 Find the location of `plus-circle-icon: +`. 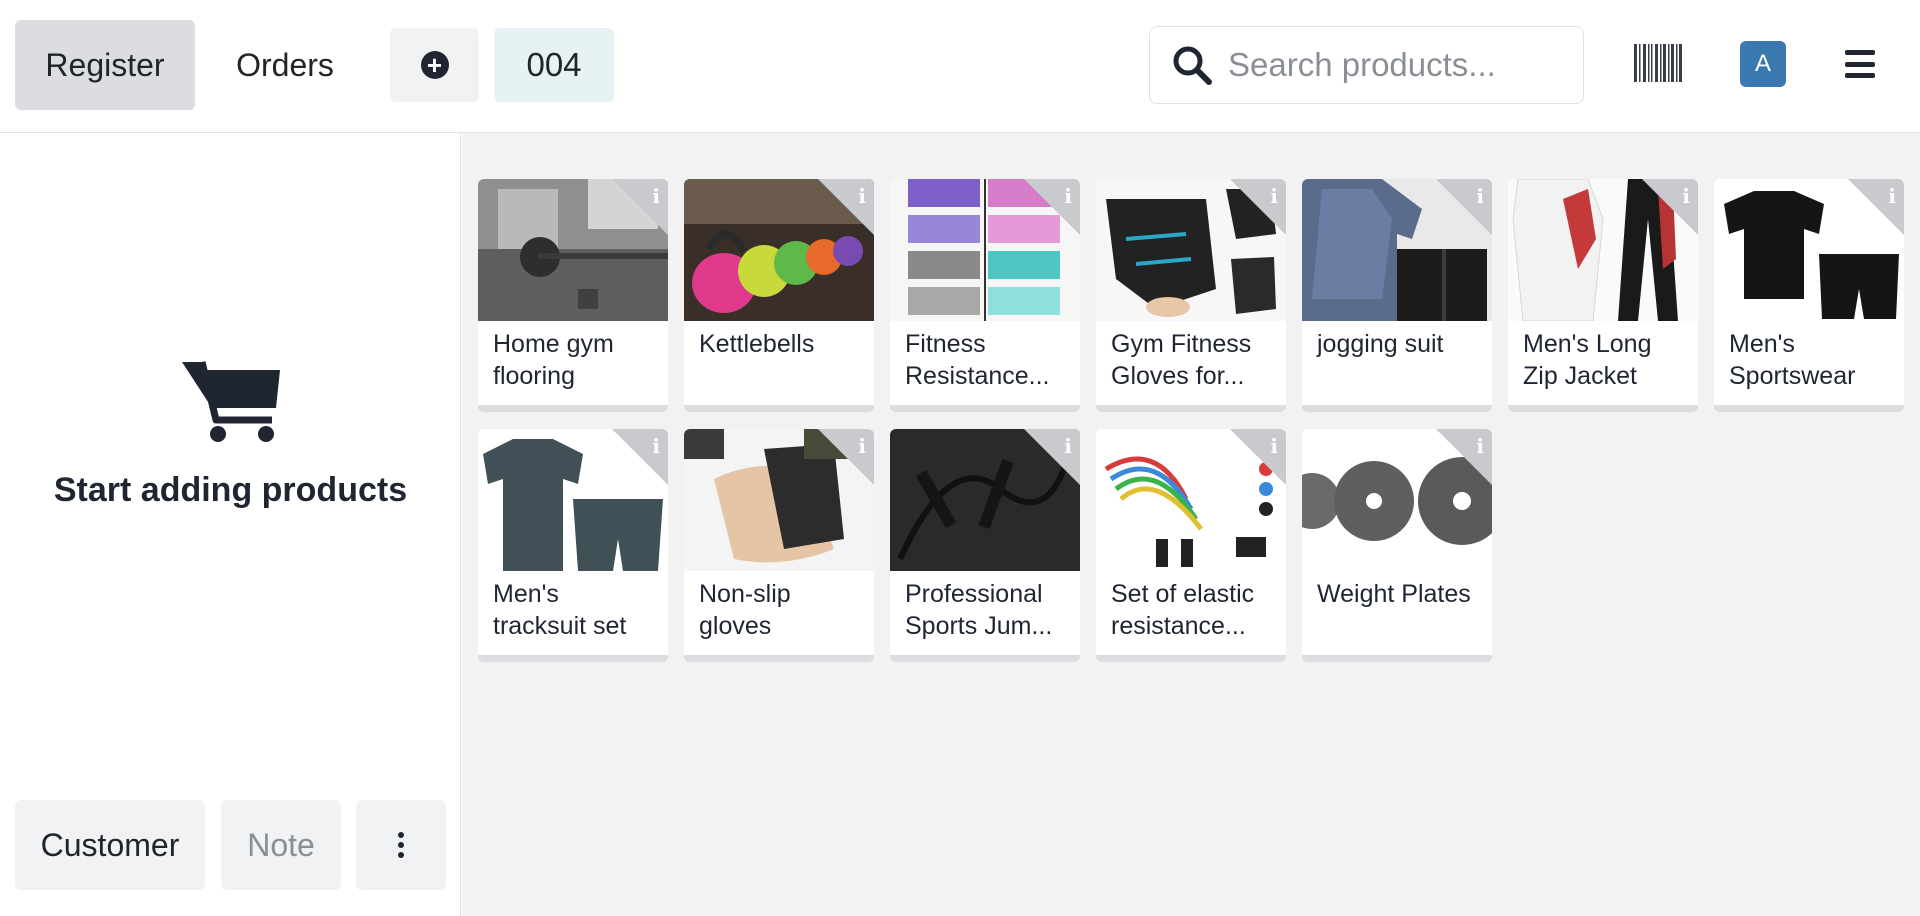

plus-circle-icon: + is located at coordinates (434, 65).